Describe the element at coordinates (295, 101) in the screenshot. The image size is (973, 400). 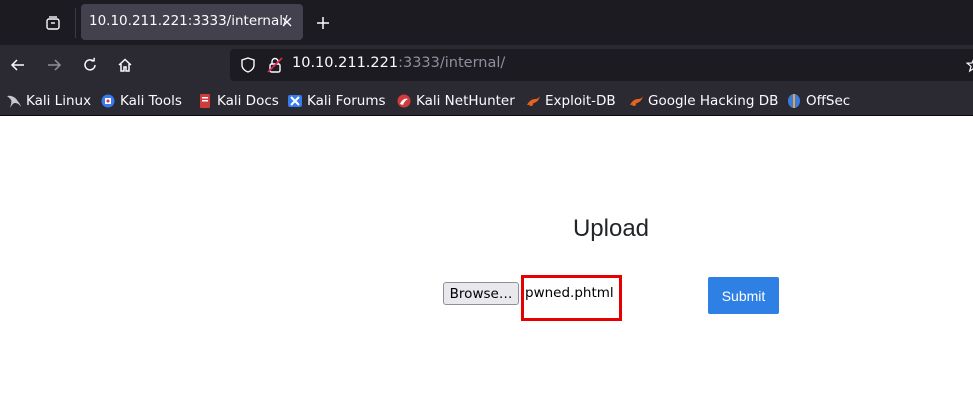
I see `kali-forums-icon` at that location.